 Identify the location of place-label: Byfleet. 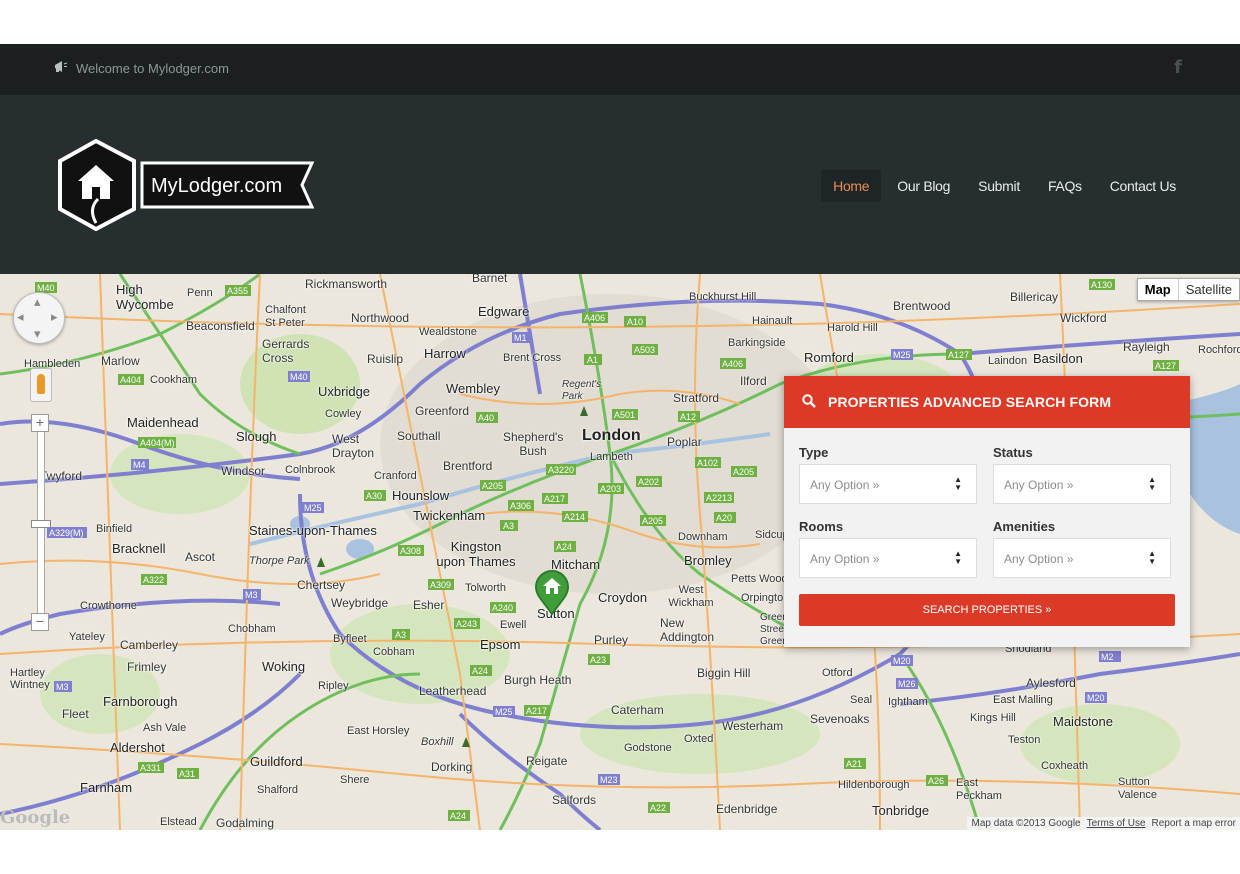
(350, 639).